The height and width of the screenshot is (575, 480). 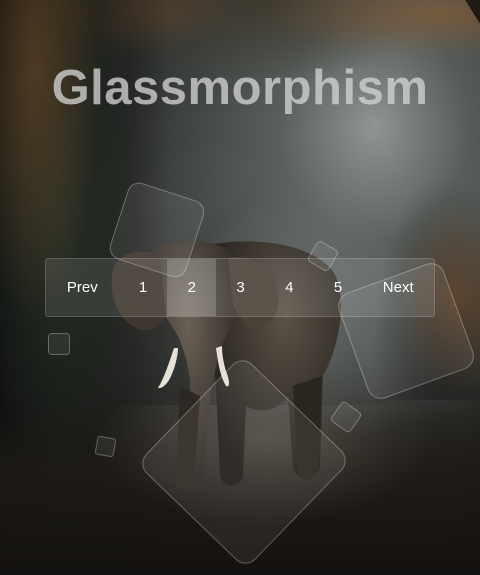 I want to click on page-button-1: 1, so click(x=143, y=287).